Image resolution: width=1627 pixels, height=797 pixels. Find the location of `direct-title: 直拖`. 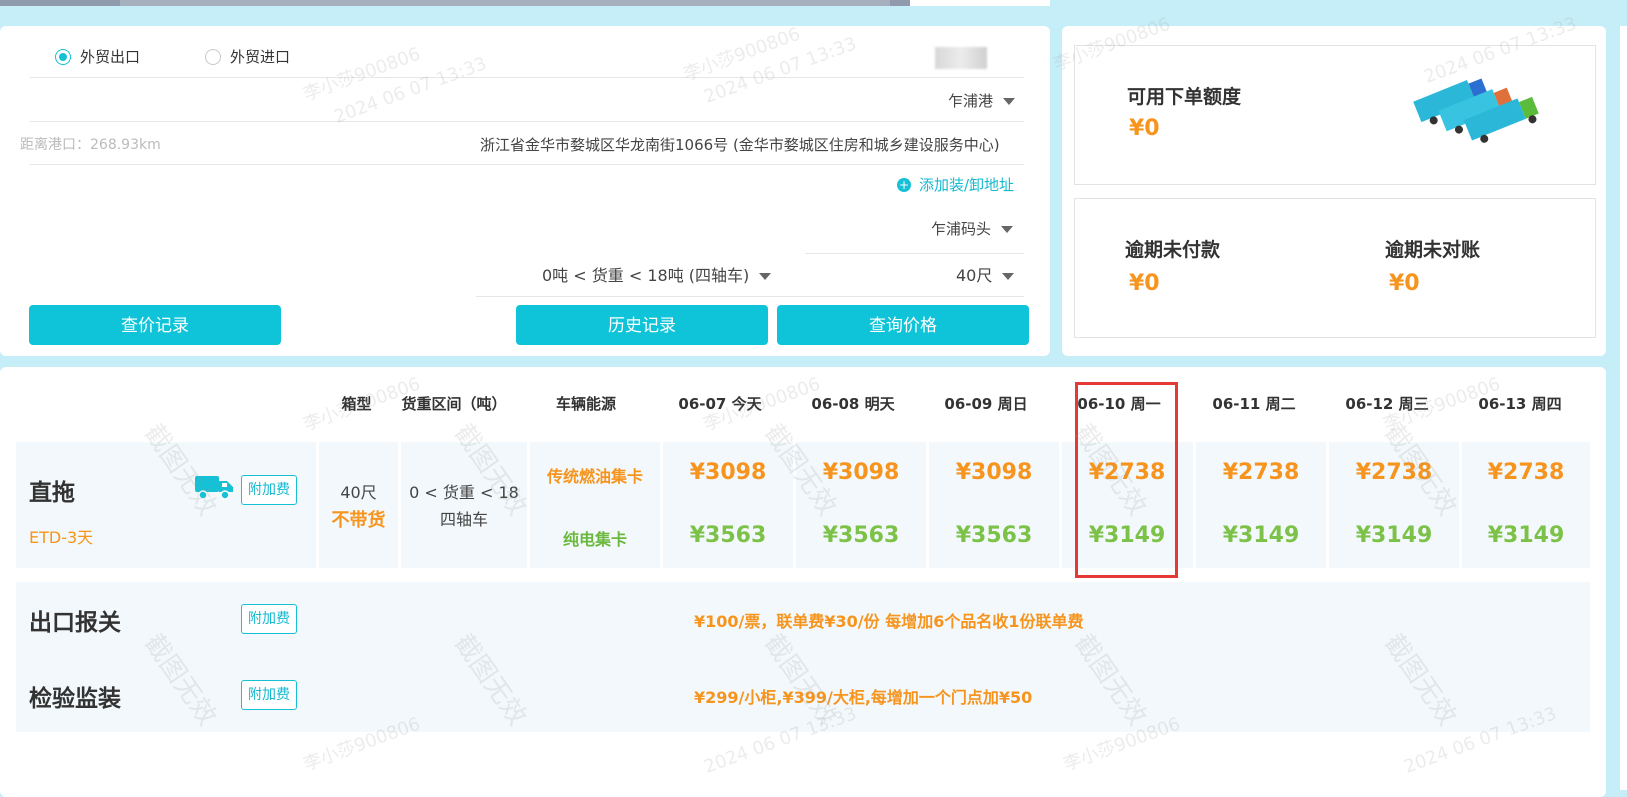

direct-title: 直拖 is located at coordinates (52, 493).